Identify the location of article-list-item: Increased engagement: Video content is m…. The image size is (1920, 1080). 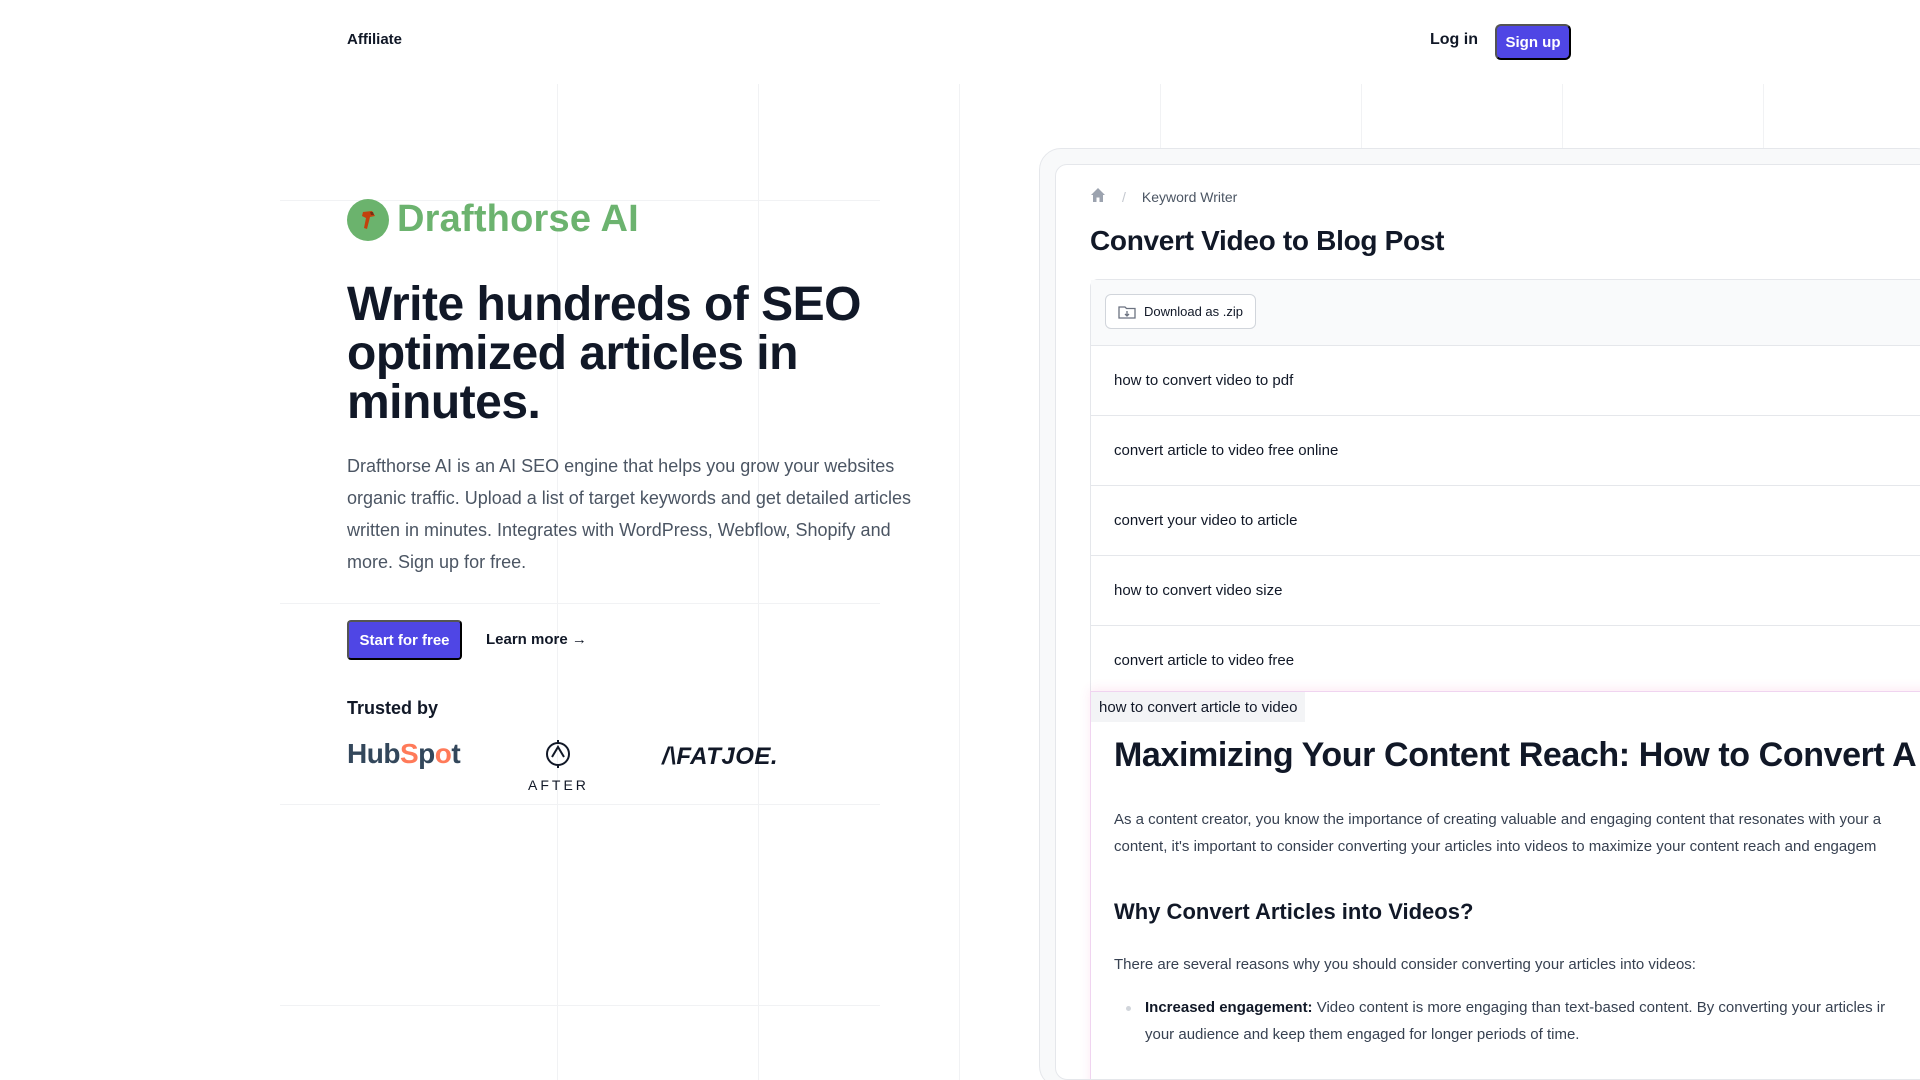
(1532, 1021).